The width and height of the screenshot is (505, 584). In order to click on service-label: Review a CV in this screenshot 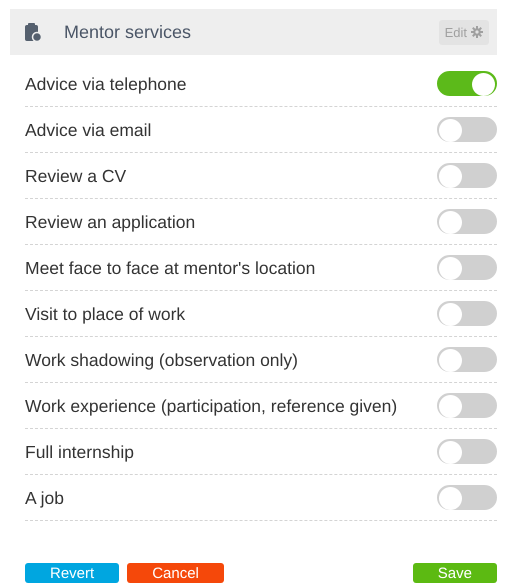, I will do `click(75, 176)`.